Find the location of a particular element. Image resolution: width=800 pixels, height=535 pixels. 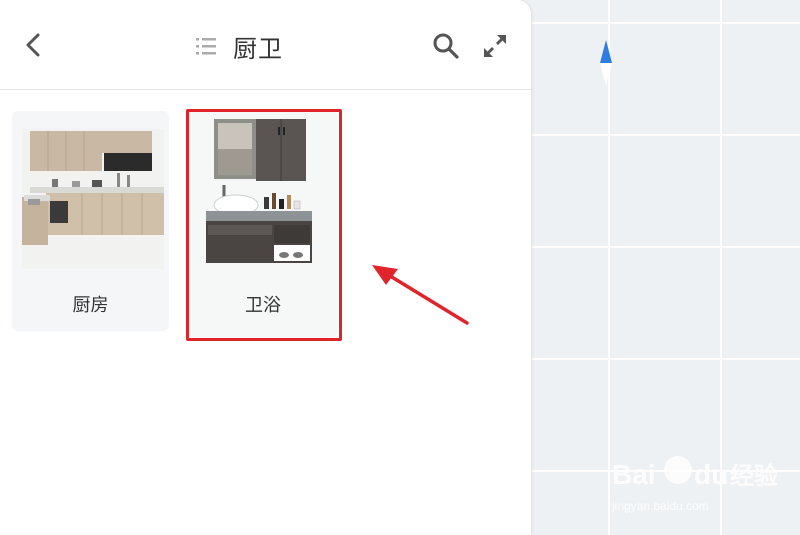

back-chevron-icon is located at coordinates (34, 45).